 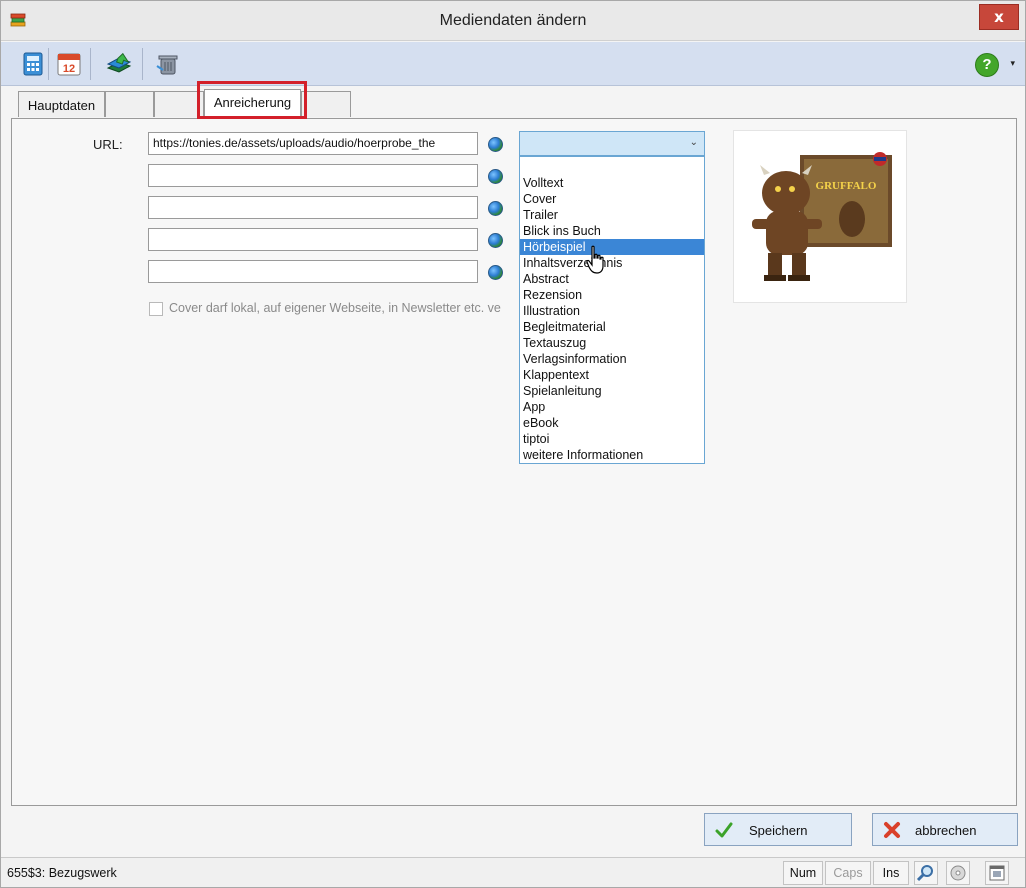 What do you see at coordinates (62, 873) in the screenshot?
I see `status-text: 655$3: Bezugswerk` at bounding box center [62, 873].